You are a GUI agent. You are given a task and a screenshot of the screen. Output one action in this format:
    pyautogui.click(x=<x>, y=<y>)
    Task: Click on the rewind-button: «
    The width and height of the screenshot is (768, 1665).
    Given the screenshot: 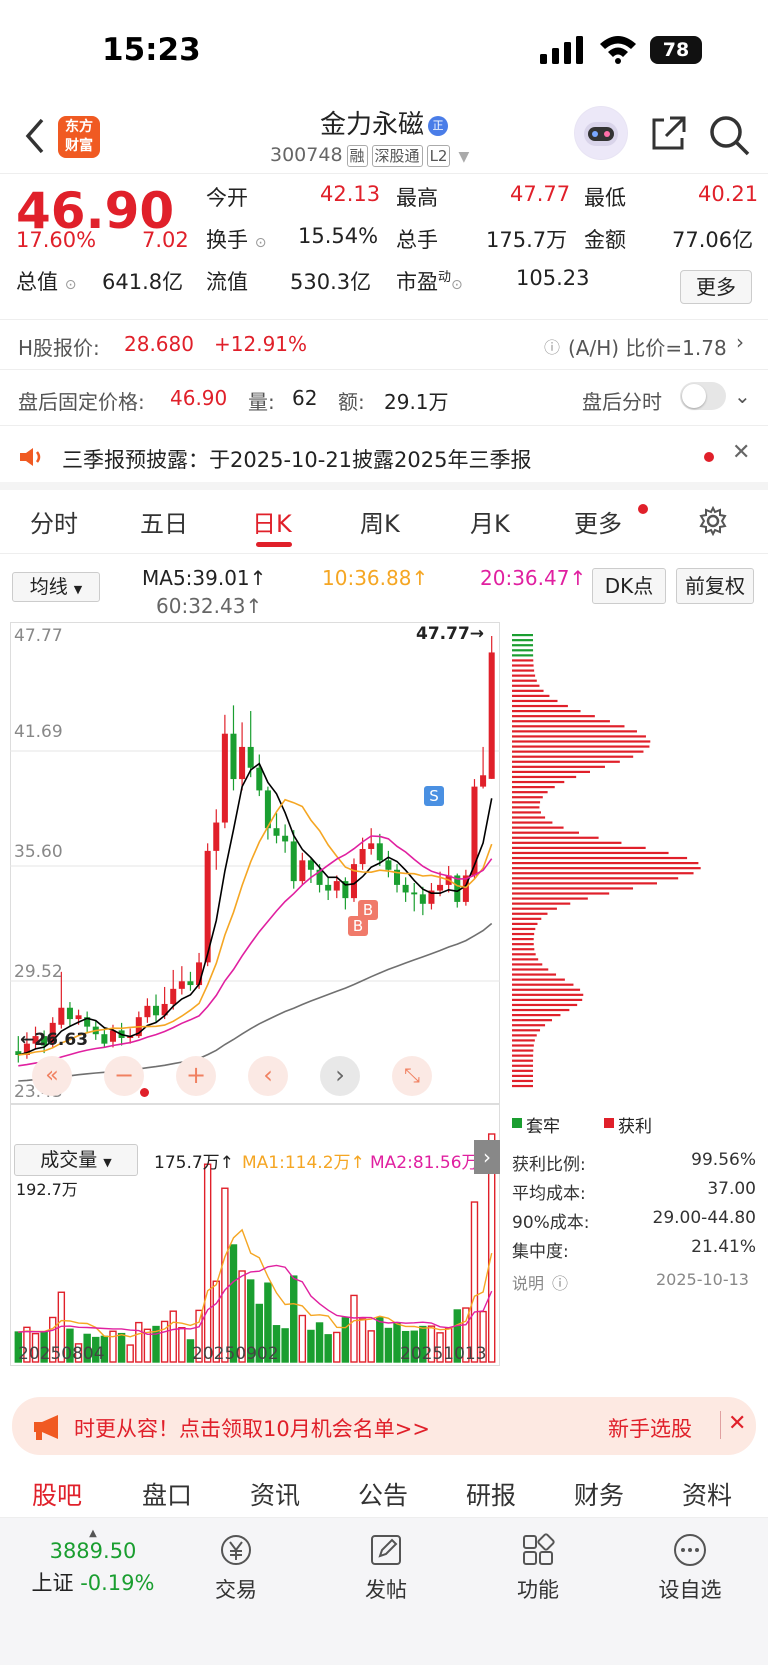 What is the action you would take?
    pyautogui.click(x=52, y=1076)
    